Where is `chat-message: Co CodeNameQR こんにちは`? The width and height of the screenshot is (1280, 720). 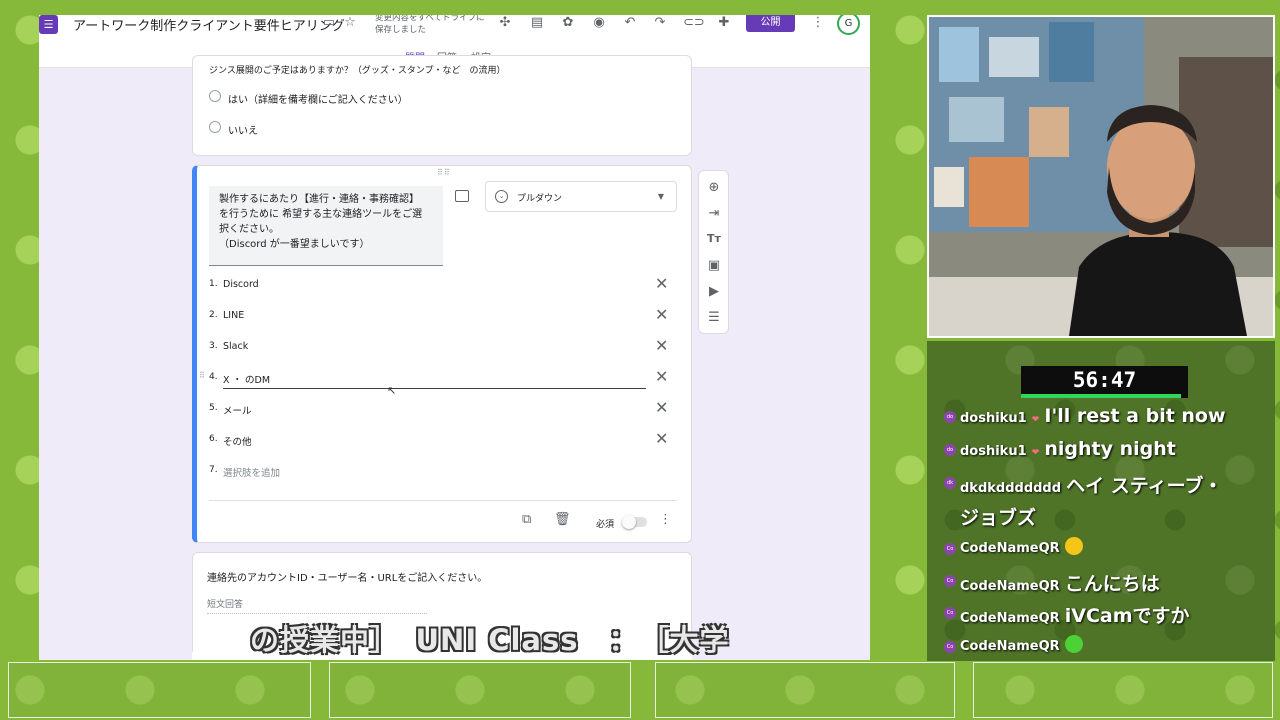
chat-message: Co CodeNameQR こんにちは is located at coordinates (1104, 582).